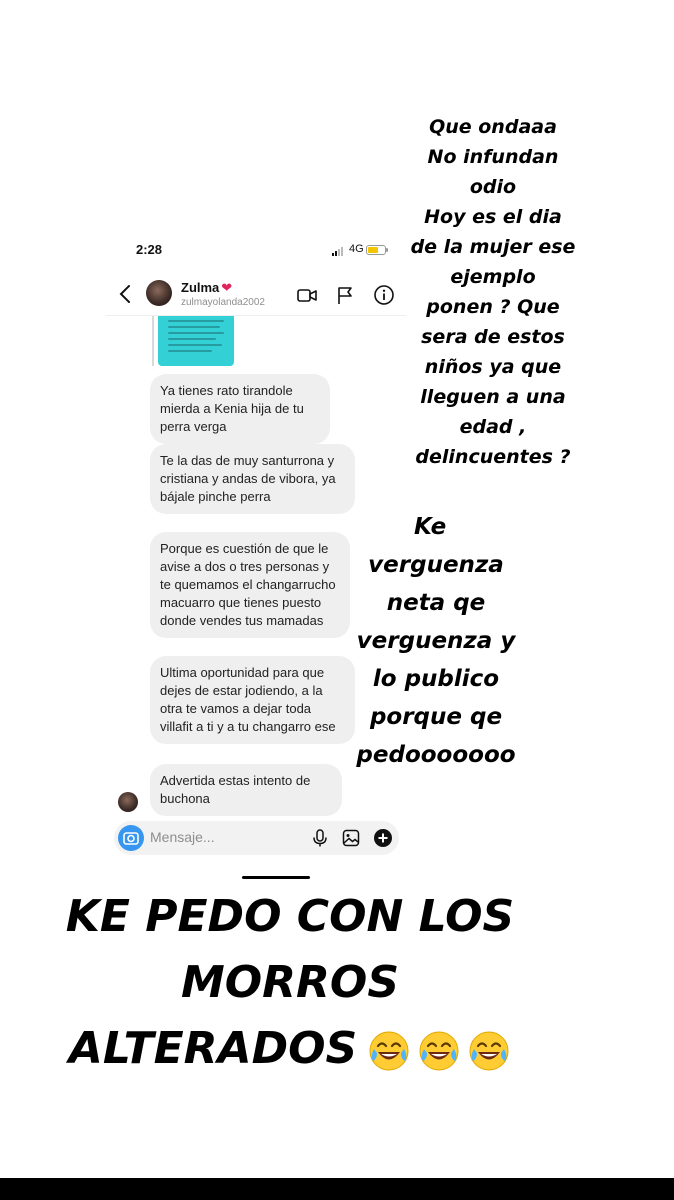  Describe the element at coordinates (493, 397) in the screenshot. I see `caption-line: lleguen a una` at that location.